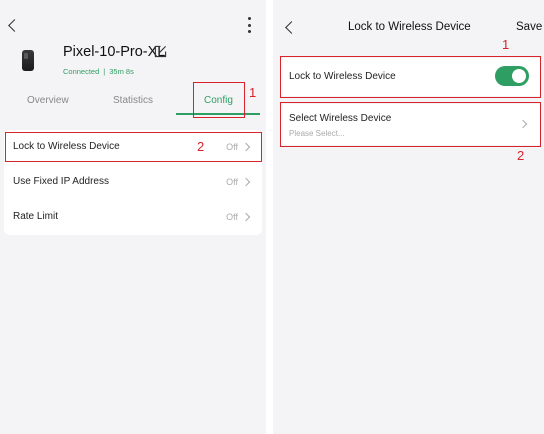  What do you see at coordinates (28, 60) in the screenshot?
I see `phone-icon` at bounding box center [28, 60].